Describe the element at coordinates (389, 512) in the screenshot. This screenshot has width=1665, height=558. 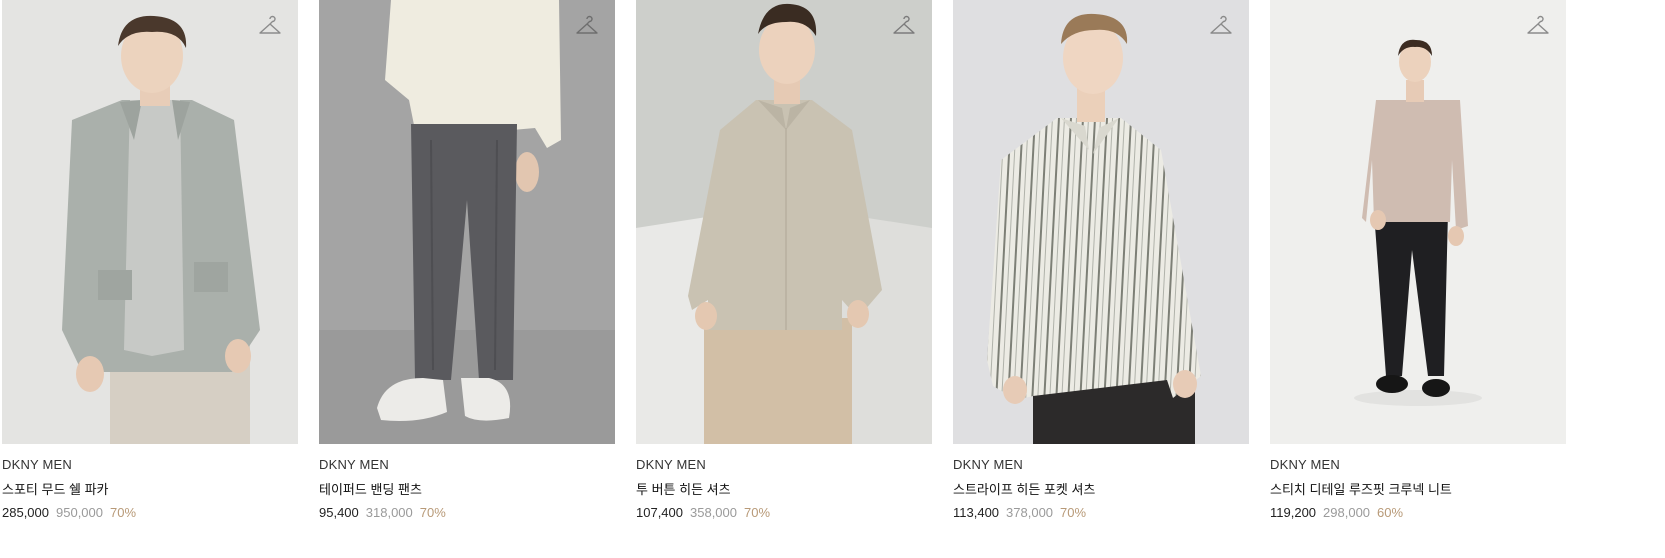
I see `original-price: 318,000` at that location.